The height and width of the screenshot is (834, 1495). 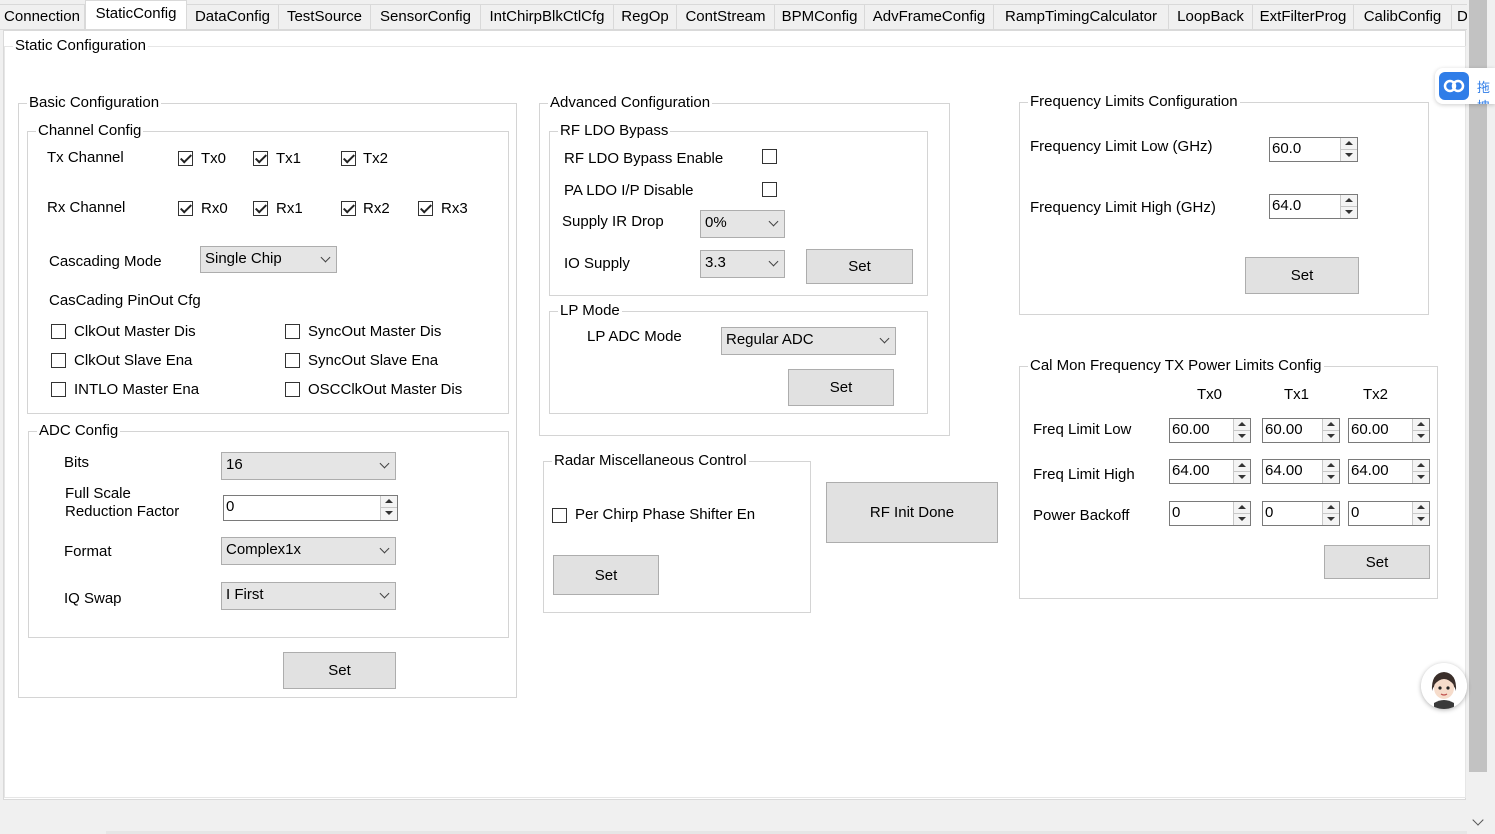 I want to click on tab-intchirpblkctlcfg: IntChirpBlkCtlCfg, so click(x=547, y=16).